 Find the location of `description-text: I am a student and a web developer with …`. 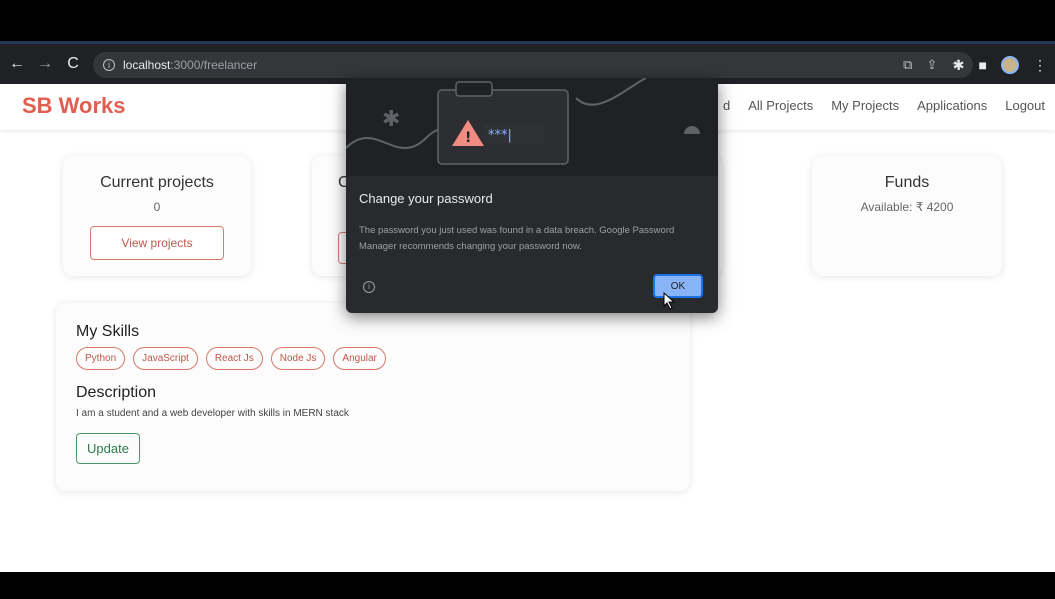

description-text: I am a student and a web developer with … is located at coordinates (212, 413).